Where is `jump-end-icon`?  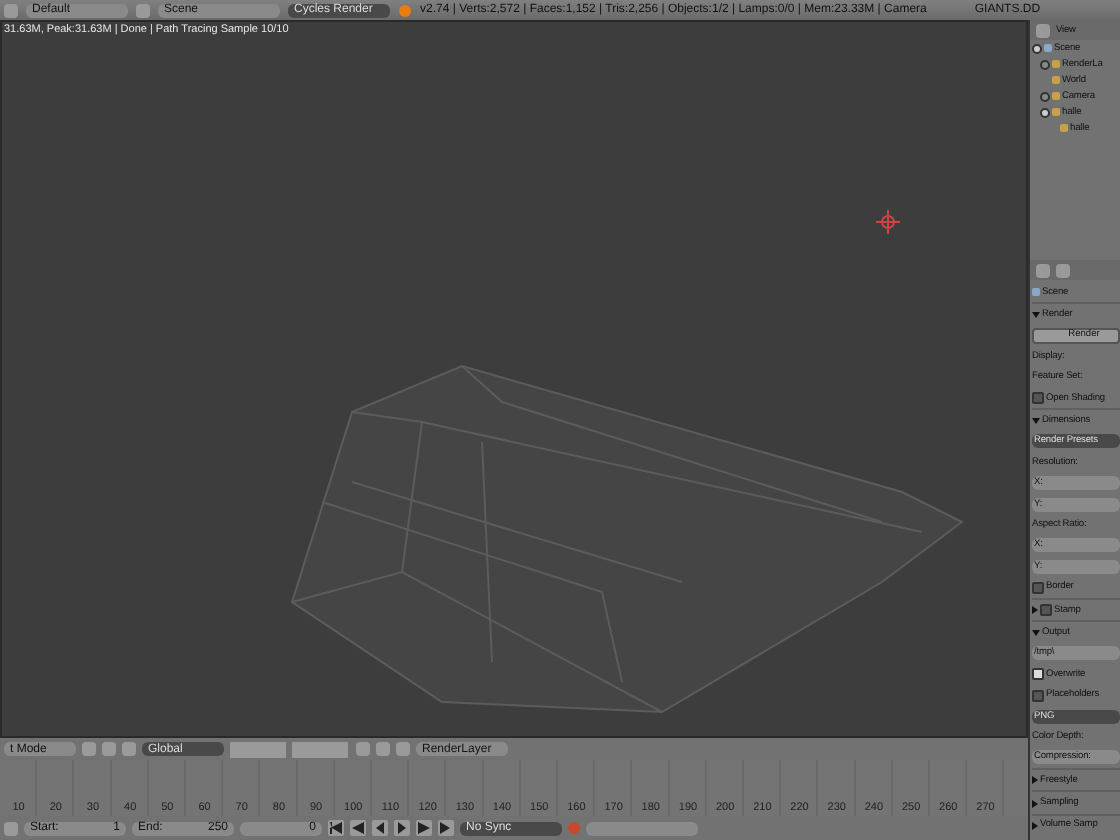 jump-end-icon is located at coordinates (446, 828).